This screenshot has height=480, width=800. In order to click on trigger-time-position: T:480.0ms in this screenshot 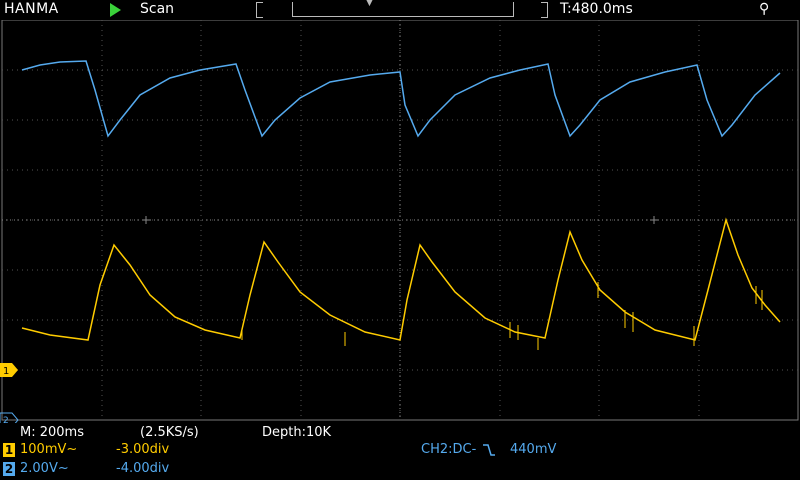, I will do `click(596, 9)`.